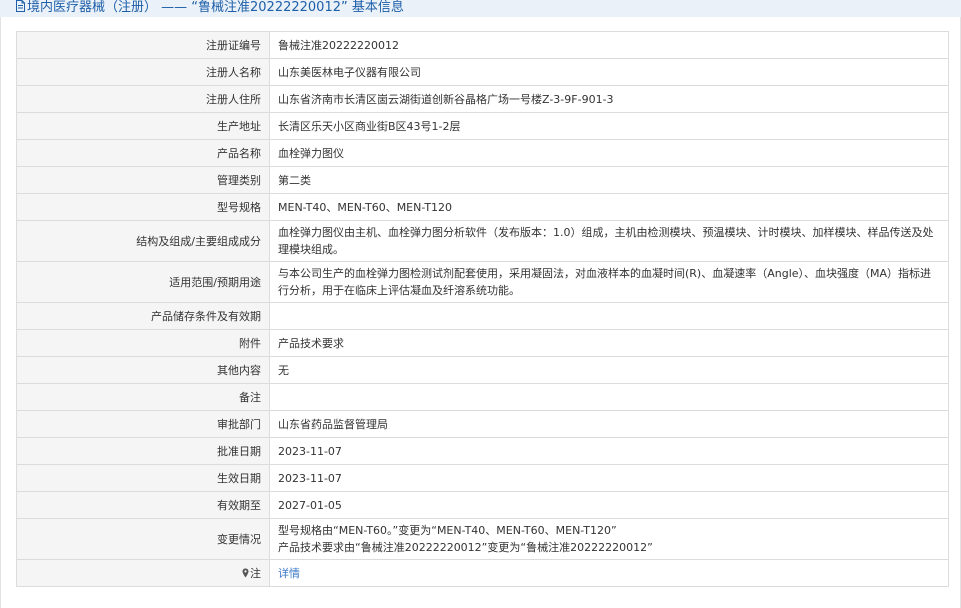  I want to click on row-label-storage: 产品储存条件及有效期, so click(143, 316).